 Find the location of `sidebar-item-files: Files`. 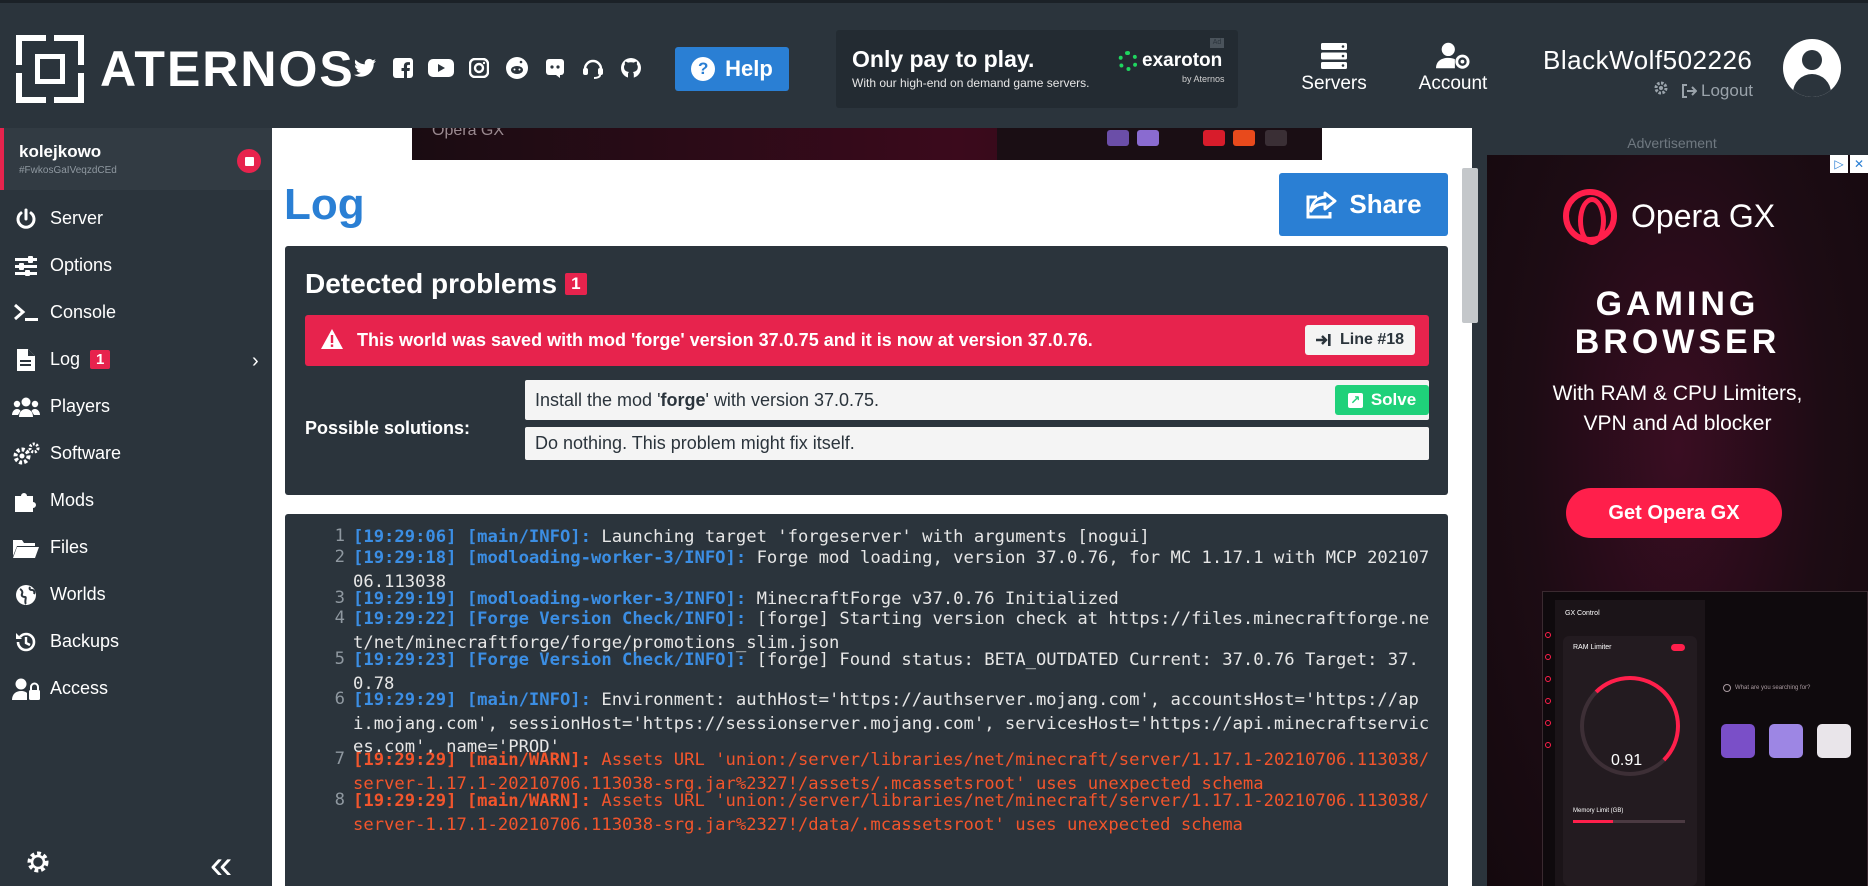

sidebar-item-files: Files is located at coordinates (136, 547).